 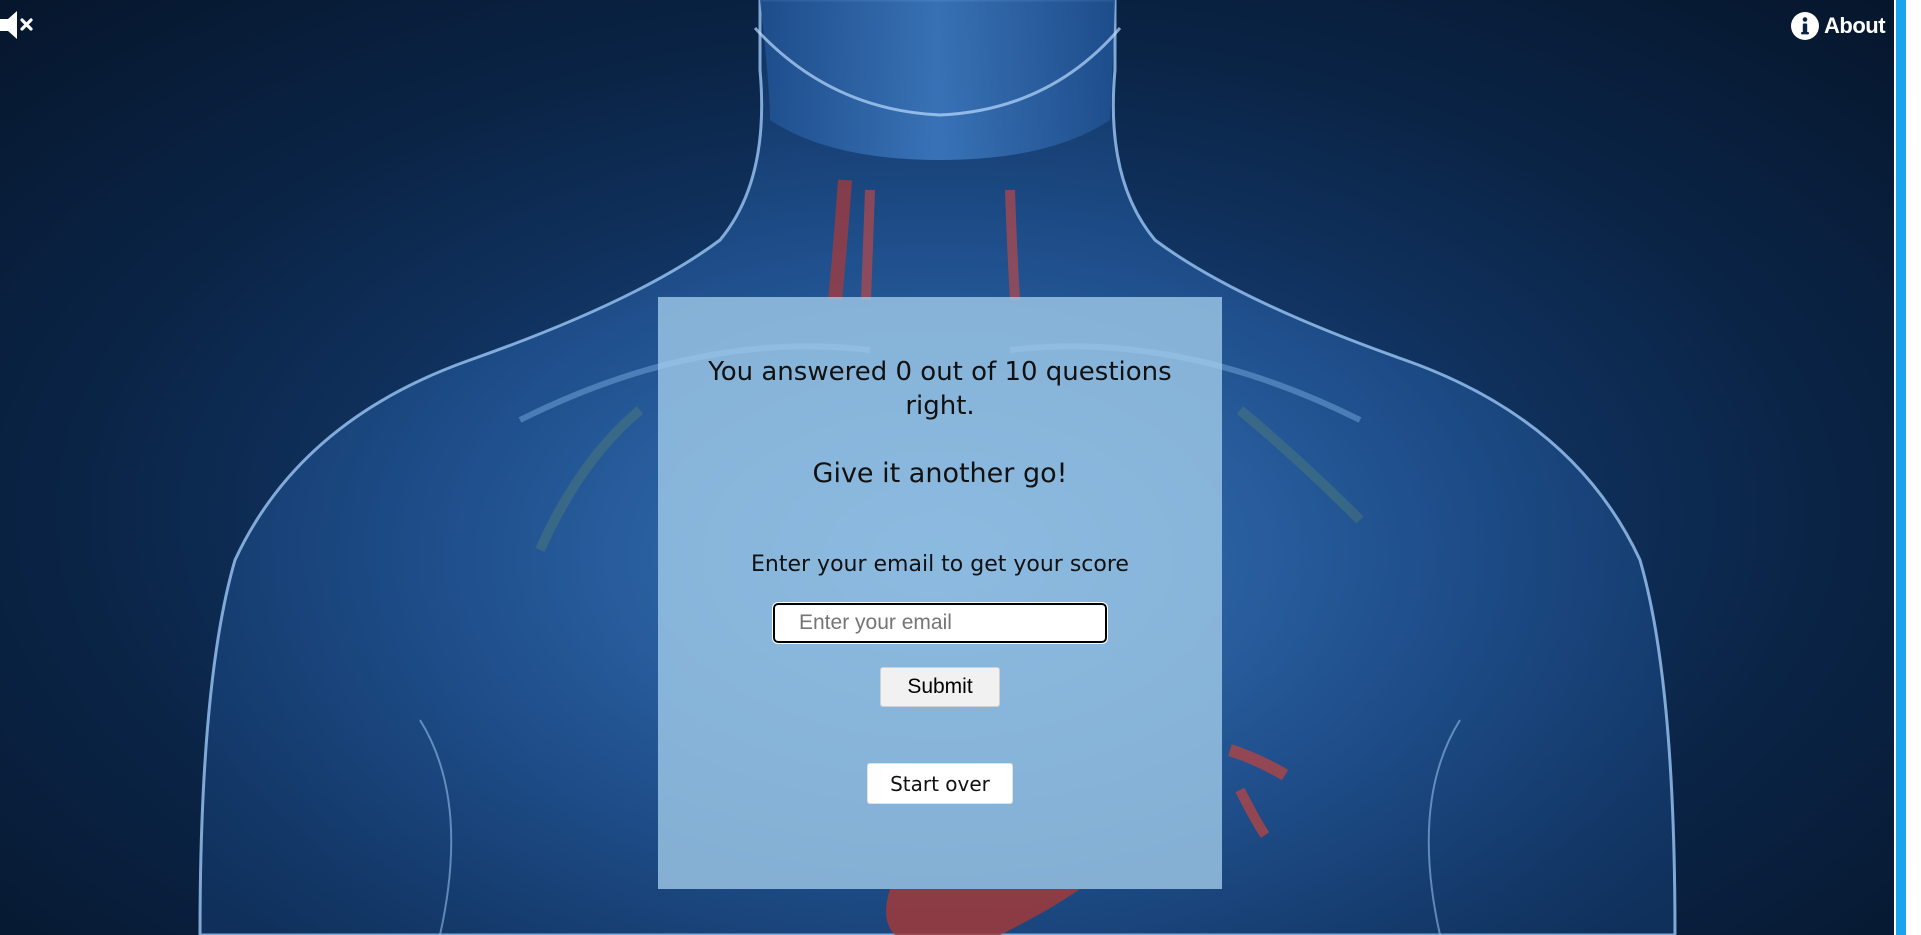 I want to click on about-label: About, so click(x=1855, y=25).